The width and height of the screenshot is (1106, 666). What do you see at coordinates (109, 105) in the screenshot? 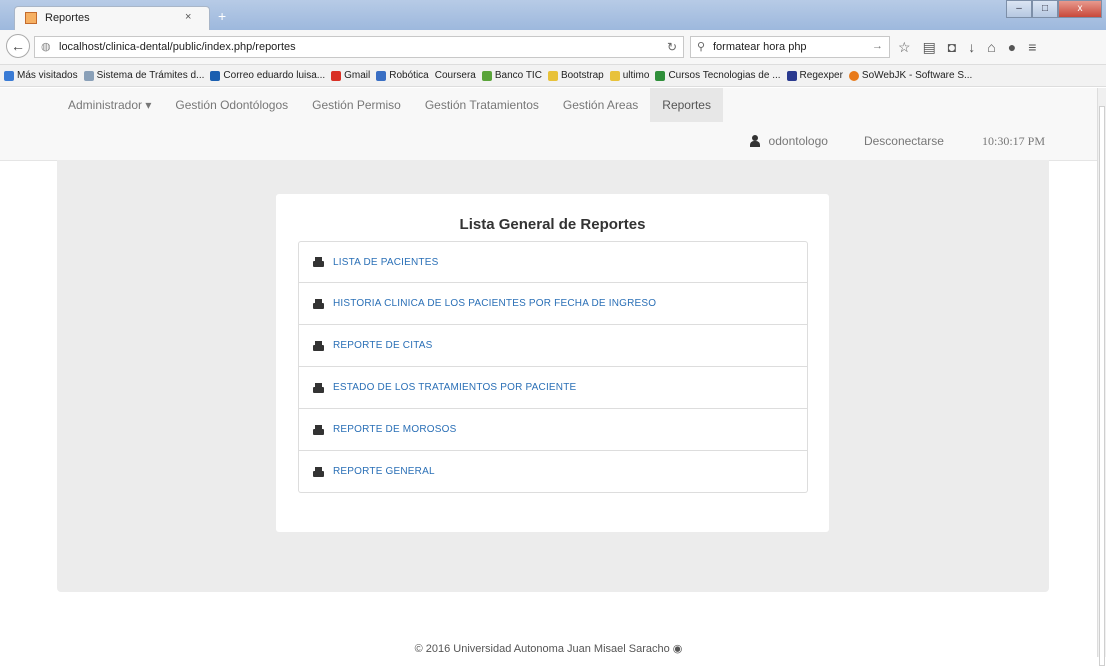
I see `menu-item-administrador: Administrador ▾` at bounding box center [109, 105].